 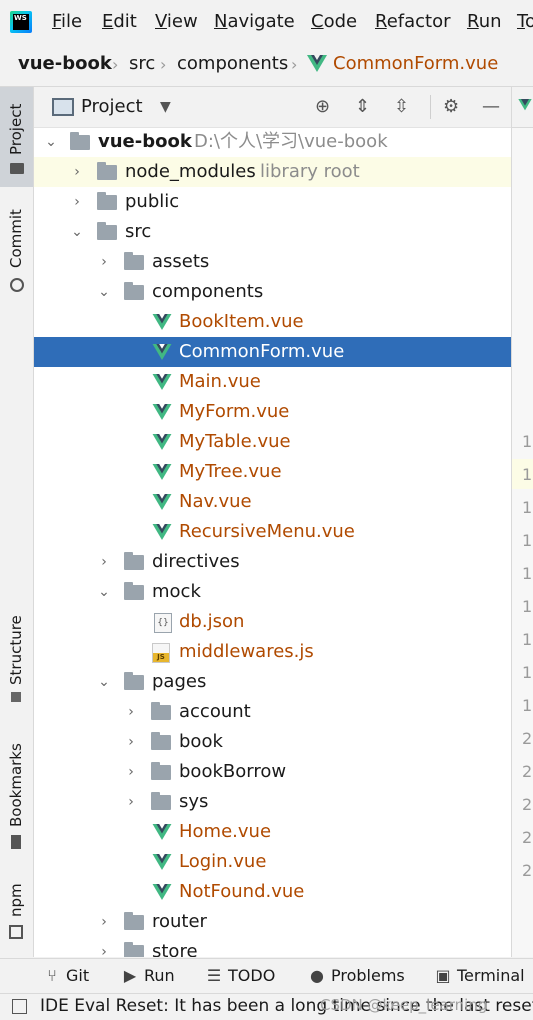 I want to click on breadcrumb-components: components, so click(x=232, y=64).